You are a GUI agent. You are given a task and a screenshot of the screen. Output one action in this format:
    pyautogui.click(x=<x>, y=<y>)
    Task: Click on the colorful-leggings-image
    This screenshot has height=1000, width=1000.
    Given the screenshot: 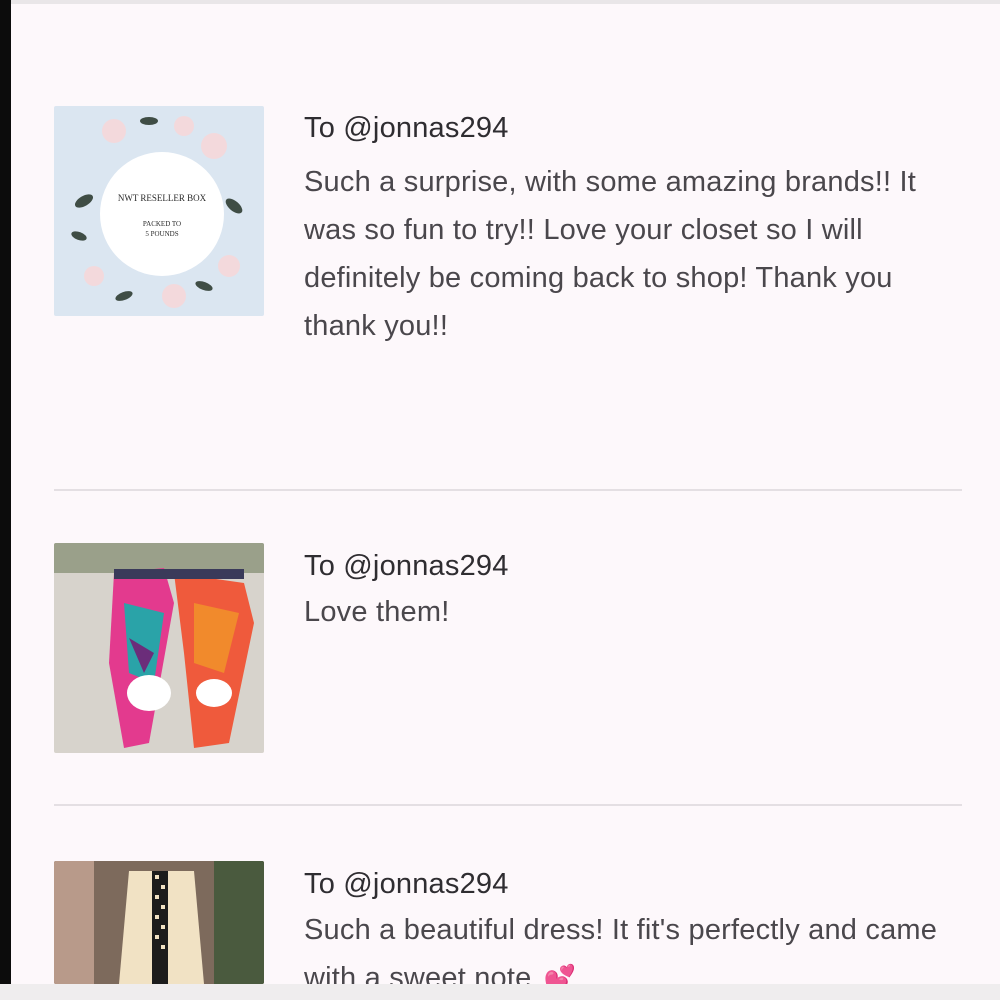 What is the action you would take?
    pyautogui.click(x=159, y=648)
    